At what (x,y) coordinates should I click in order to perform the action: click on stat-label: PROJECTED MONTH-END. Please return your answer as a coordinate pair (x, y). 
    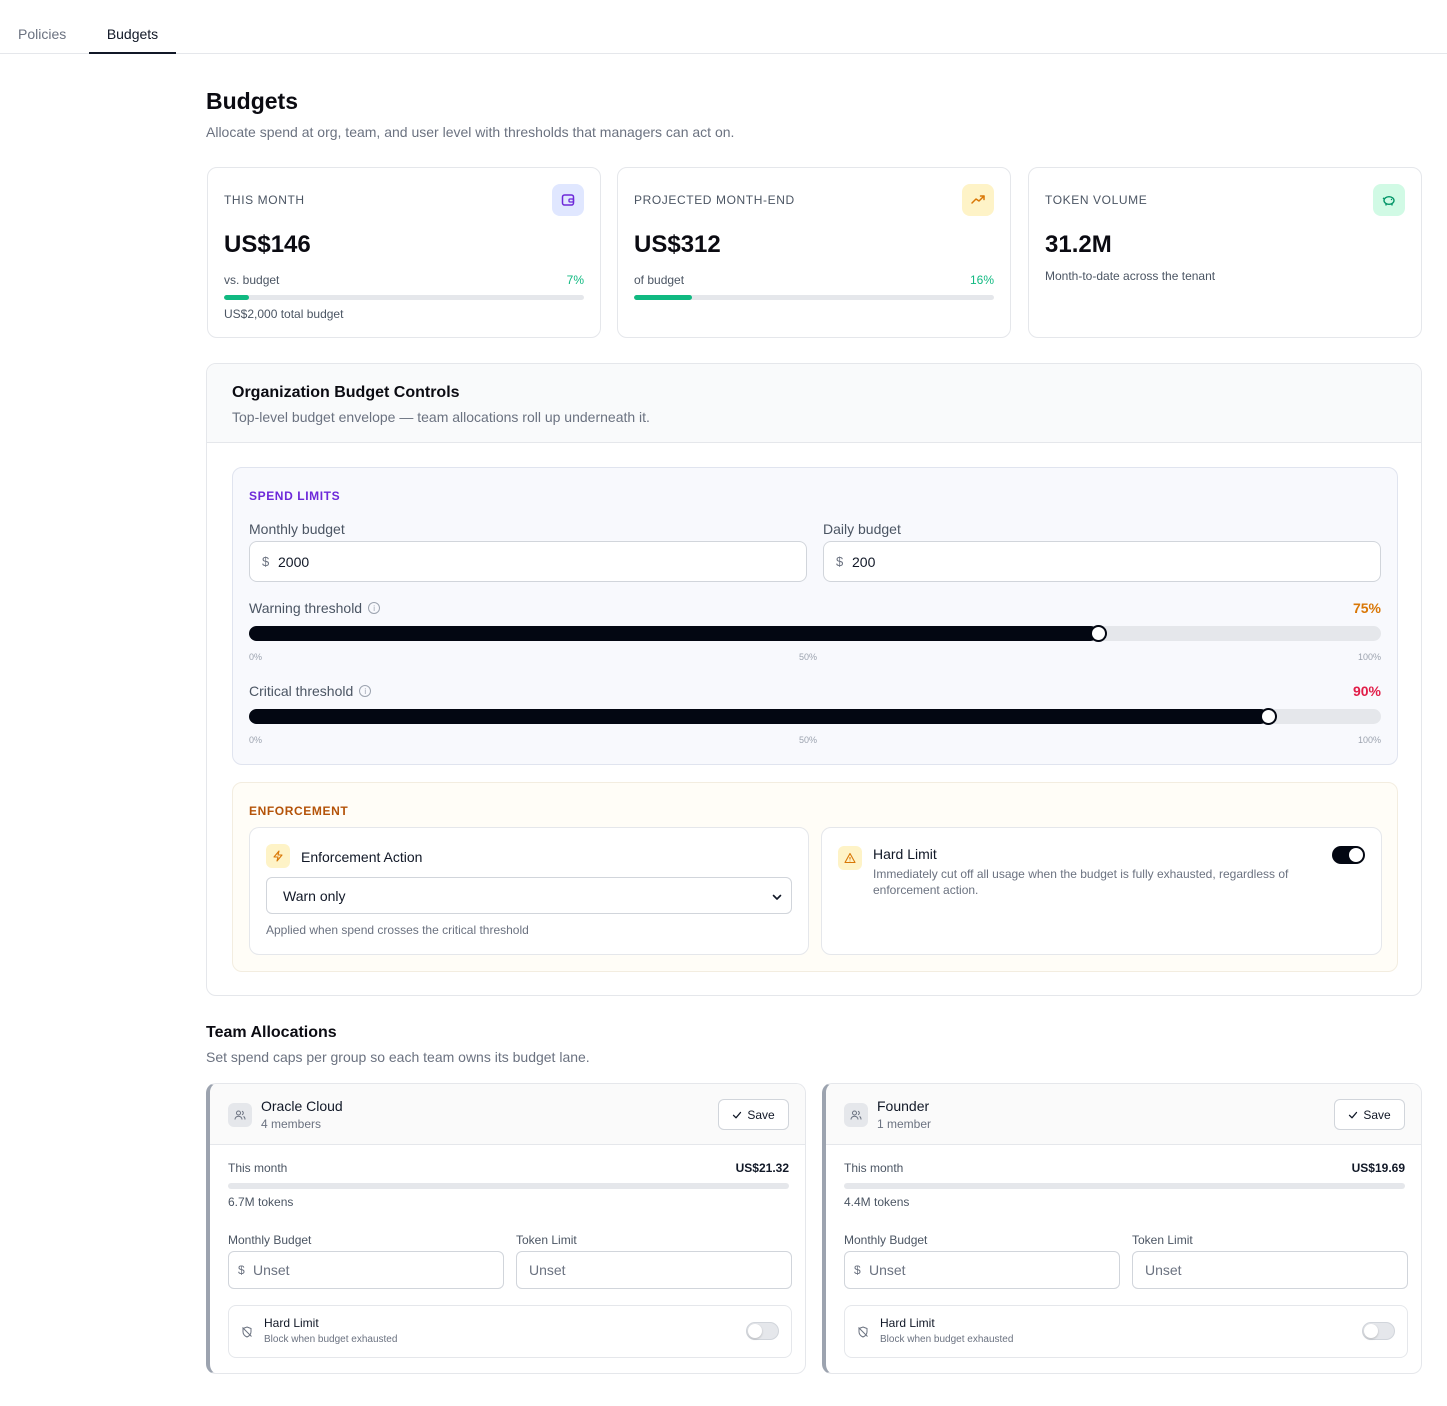
    Looking at the image, I should click on (714, 200).